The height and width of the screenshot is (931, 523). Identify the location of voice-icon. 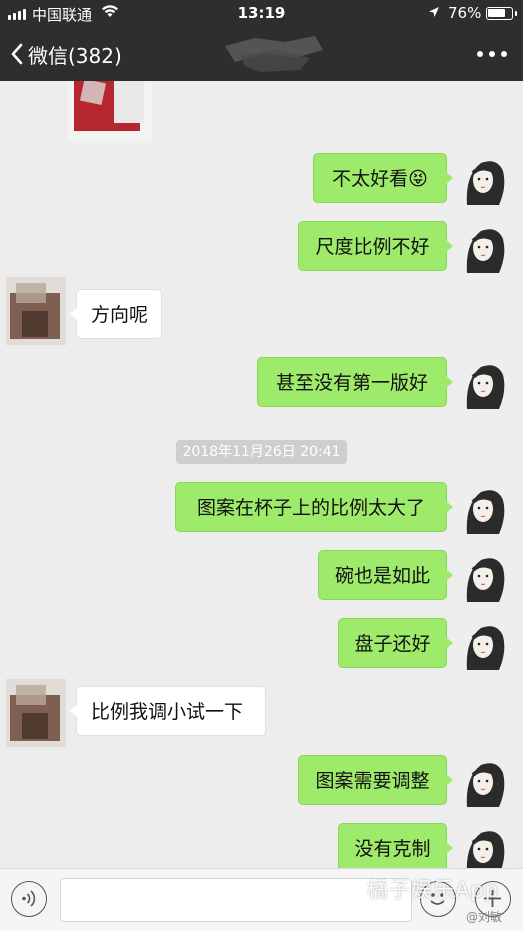
(29, 898).